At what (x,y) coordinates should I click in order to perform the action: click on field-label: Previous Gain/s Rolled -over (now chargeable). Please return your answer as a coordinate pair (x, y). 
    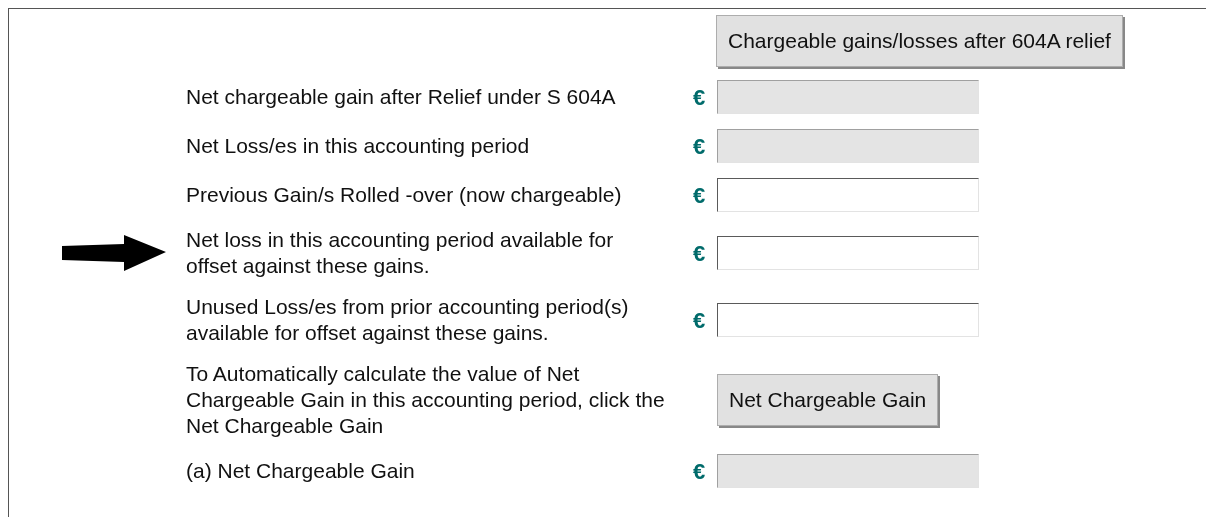
    Looking at the image, I should click on (404, 195).